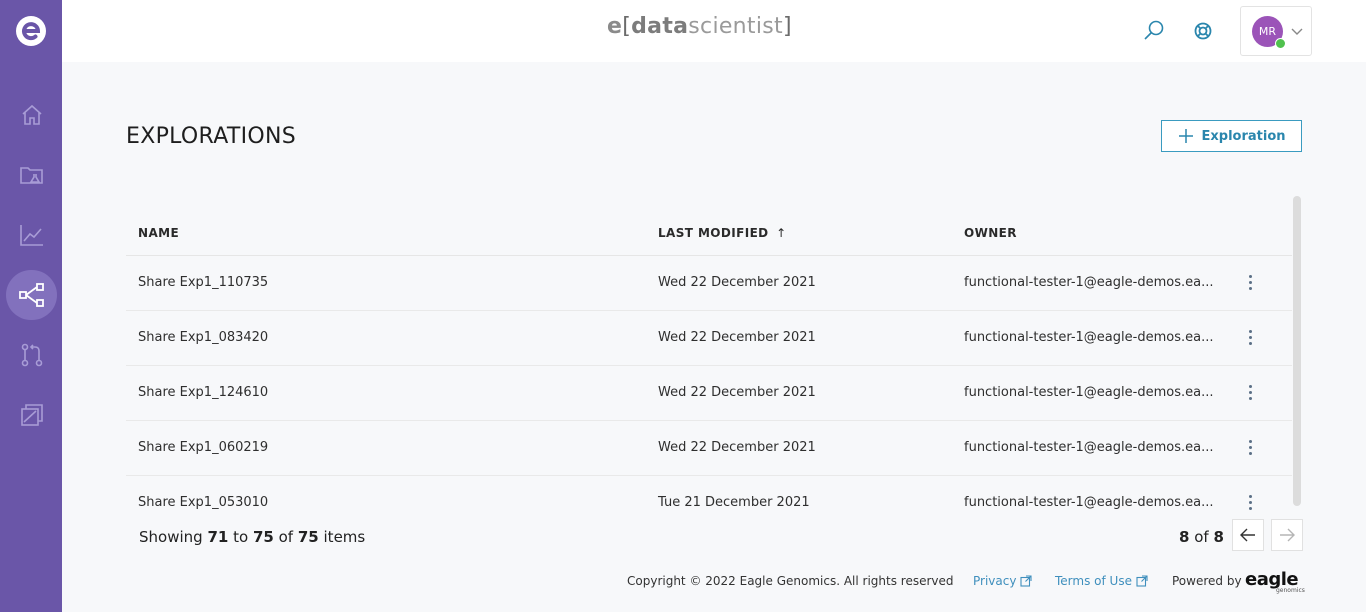 Image resolution: width=1366 pixels, height=612 pixels. Describe the element at coordinates (158, 233) in the screenshot. I see `column-header-name: NAME` at that location.